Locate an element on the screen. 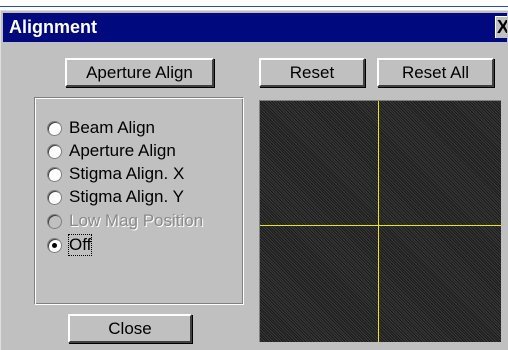 This screenshot has width=508, height=350. close-window-button: X is located at coordinates (501, 27).